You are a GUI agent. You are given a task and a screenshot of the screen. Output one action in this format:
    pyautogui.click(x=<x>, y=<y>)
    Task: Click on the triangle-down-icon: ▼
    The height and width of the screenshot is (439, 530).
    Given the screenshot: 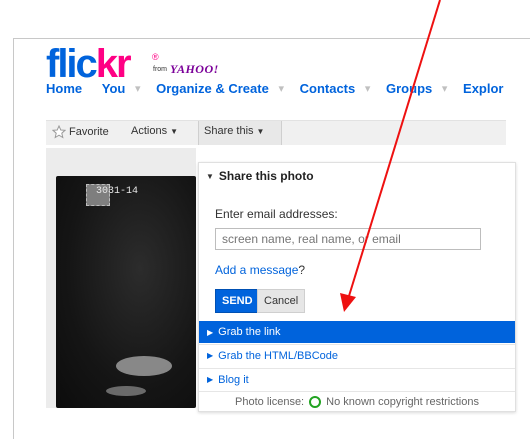 What is the action you would take?
    pyautogui.click(x=210, y=176)
    